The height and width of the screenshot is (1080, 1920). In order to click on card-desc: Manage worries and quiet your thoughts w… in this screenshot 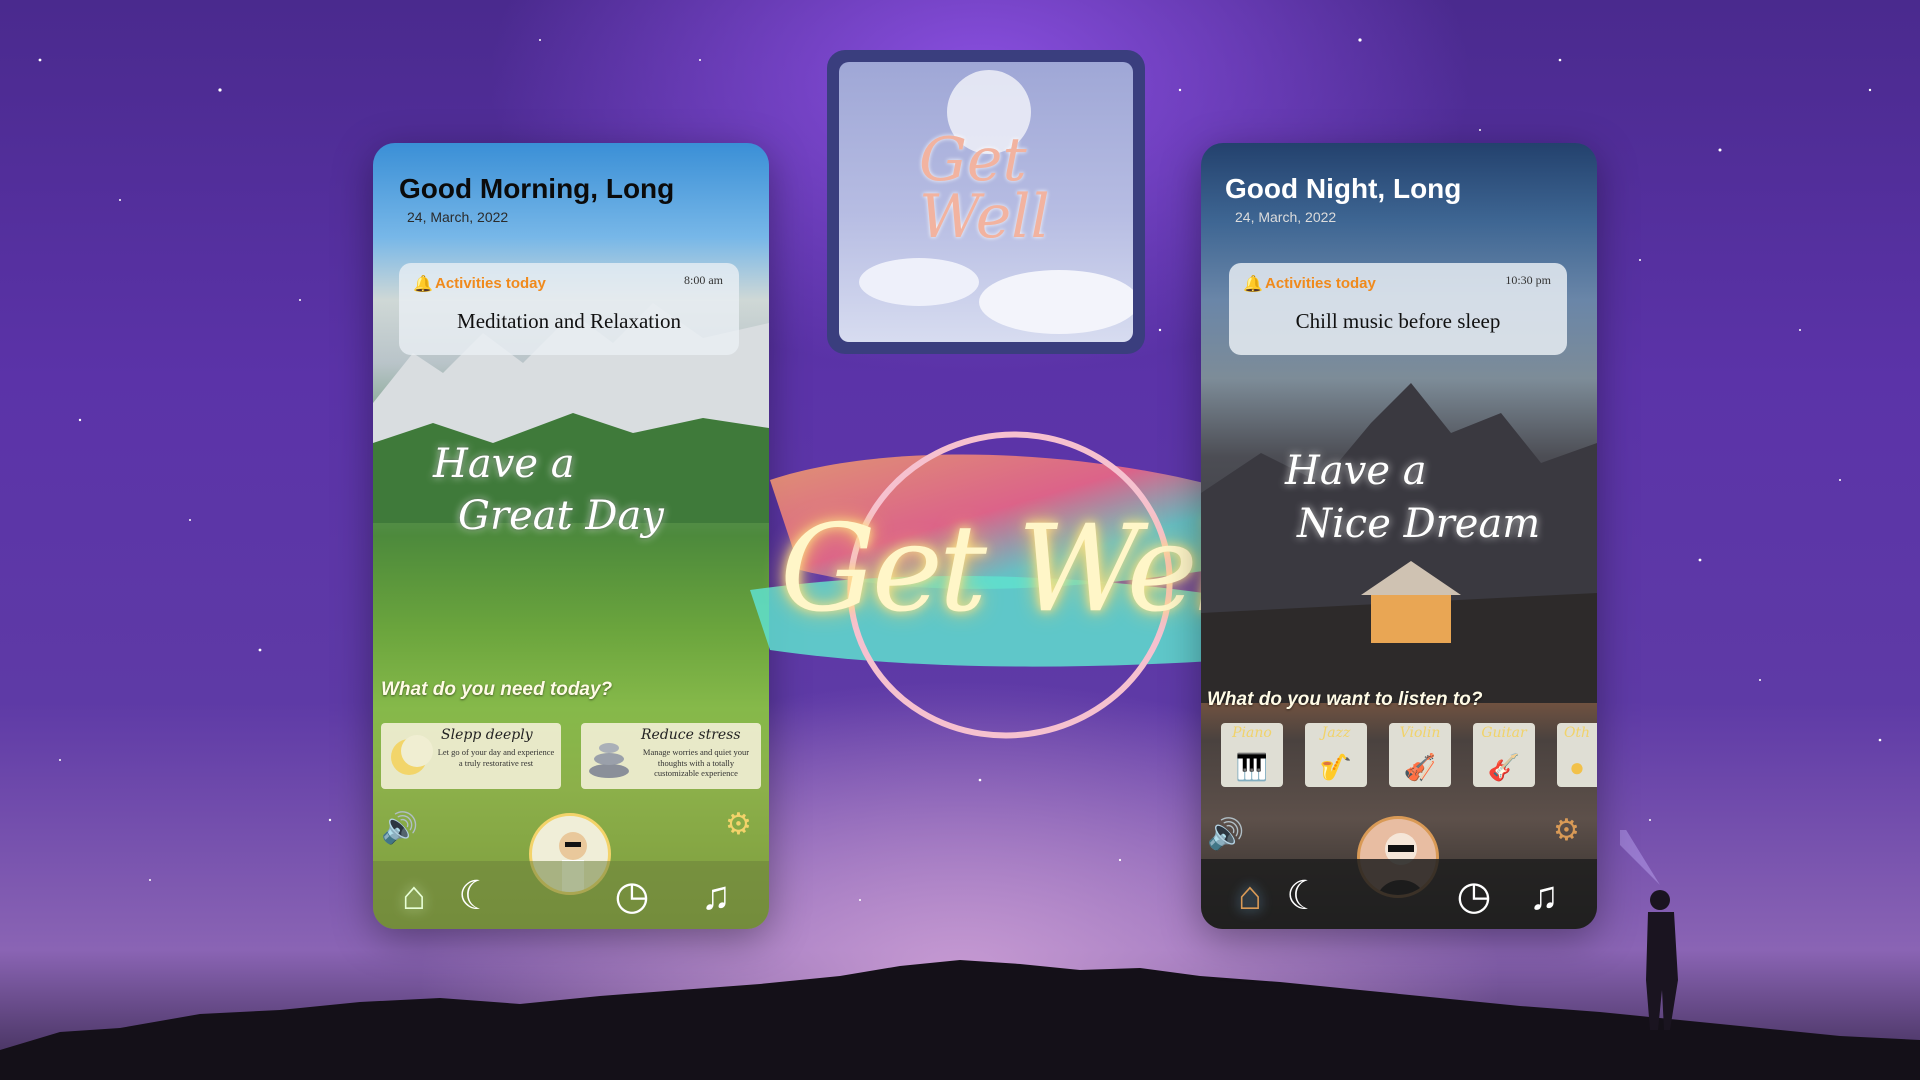, I will do `click(696, 763)`.